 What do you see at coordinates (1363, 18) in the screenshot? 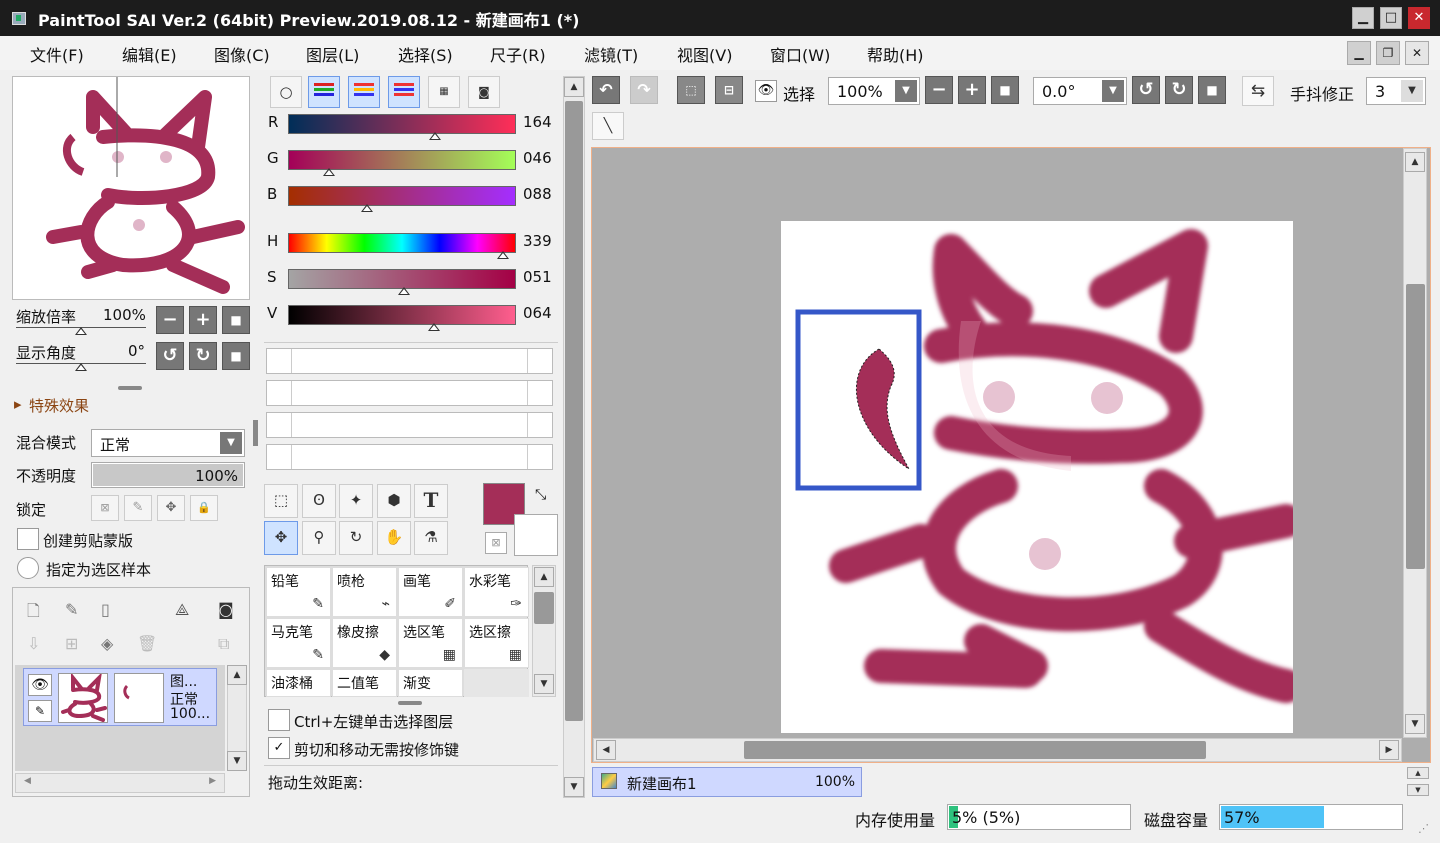
I see `minimize-button: ▁` at bounding box center [1363, 18].